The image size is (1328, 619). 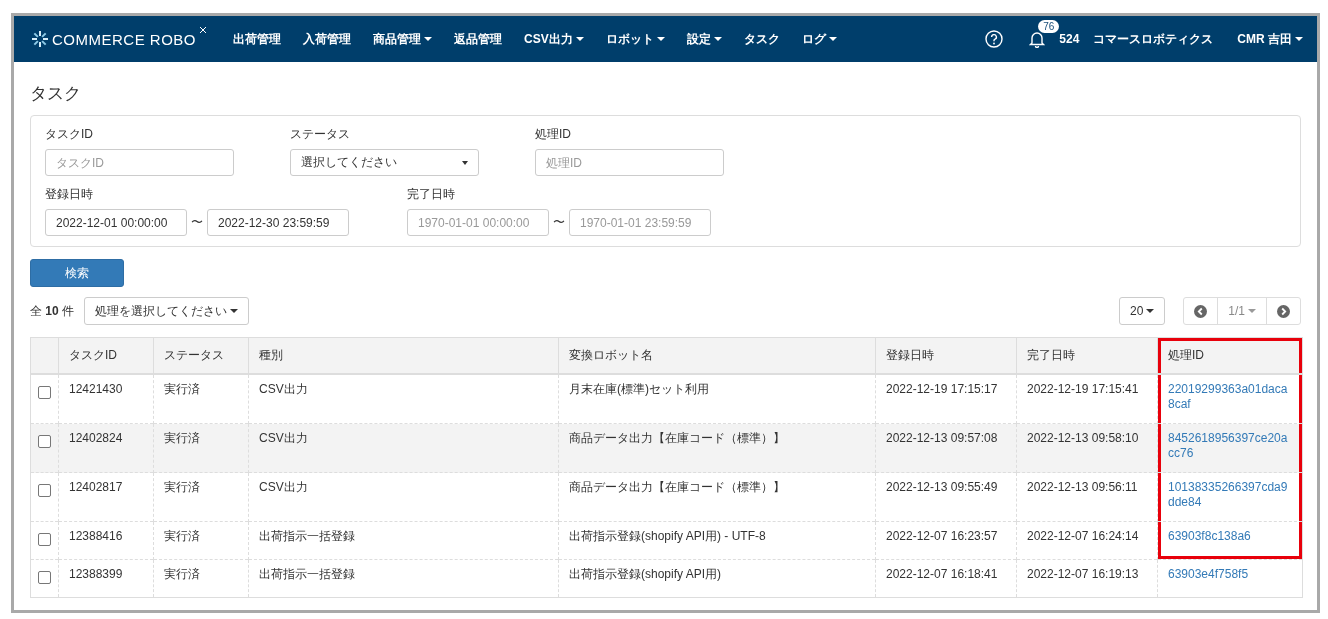 What do you see at coordinates (96, 389) in the screenshot?
I see `table-cell: 12421430` at bounding box center [96, 389].